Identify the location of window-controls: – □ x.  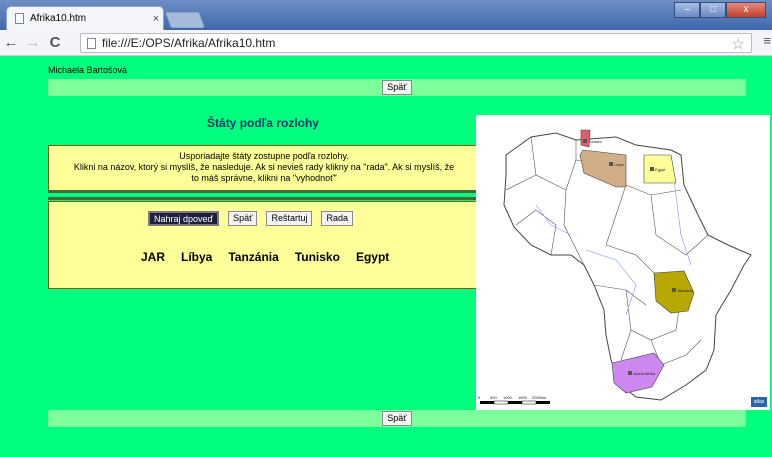
(720, 10).